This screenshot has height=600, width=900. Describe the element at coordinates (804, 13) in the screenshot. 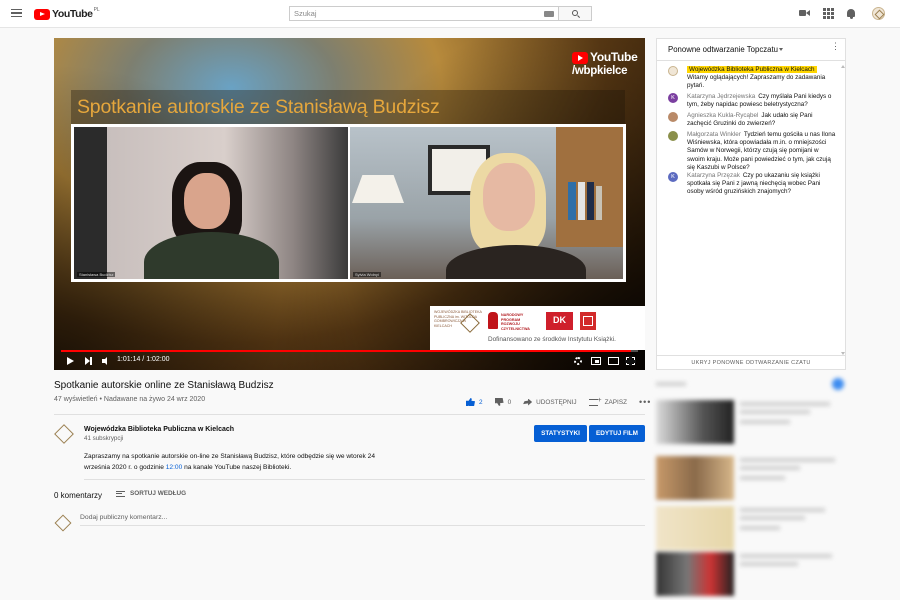

I see `camera-add-icon` at that location.